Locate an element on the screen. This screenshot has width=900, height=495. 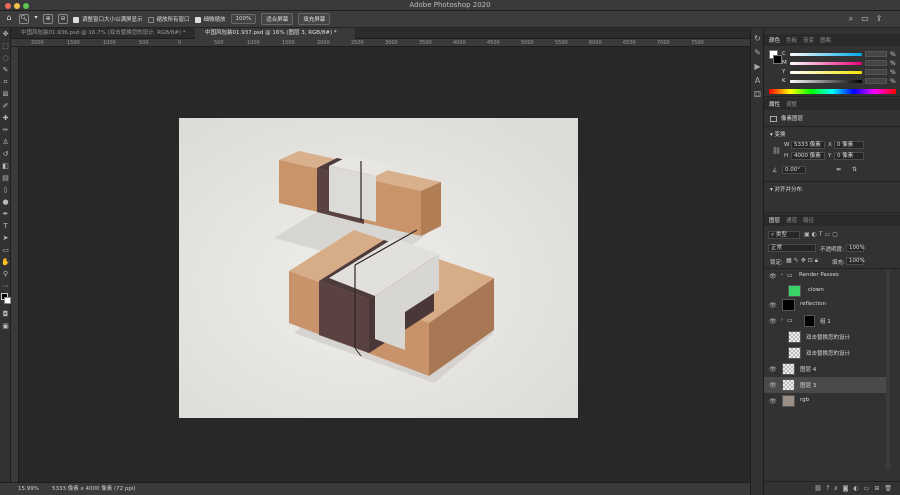
zoom-tool-icon: ⚲ is located at coordinates (5, 274).